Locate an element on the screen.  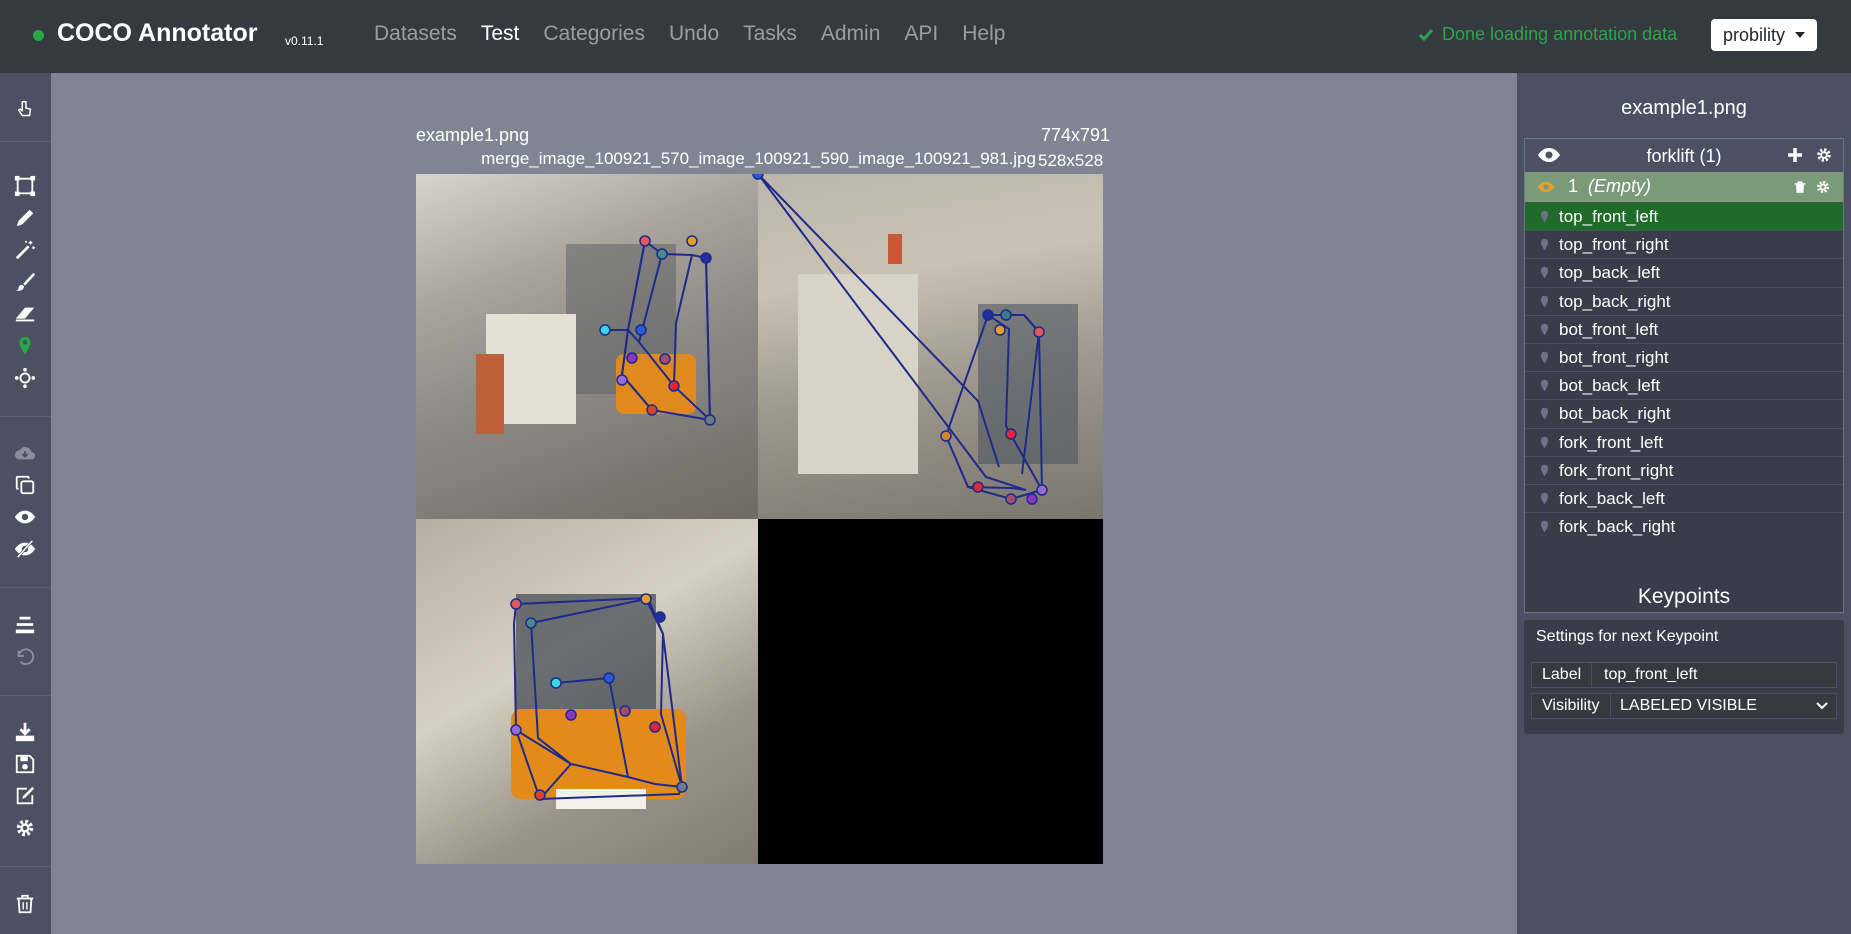
polygon-tool-button is located at coordinates (25, 218).